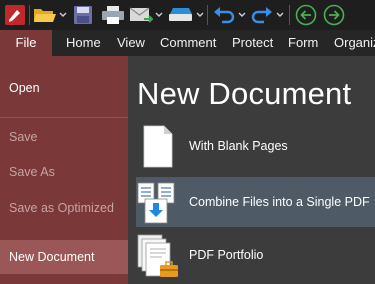 The width and height of the screenshot is (375, 284). Describe the element at coordinates (64, 88) in the screenshot. I see `sidebar-item-open: Open` at that location.